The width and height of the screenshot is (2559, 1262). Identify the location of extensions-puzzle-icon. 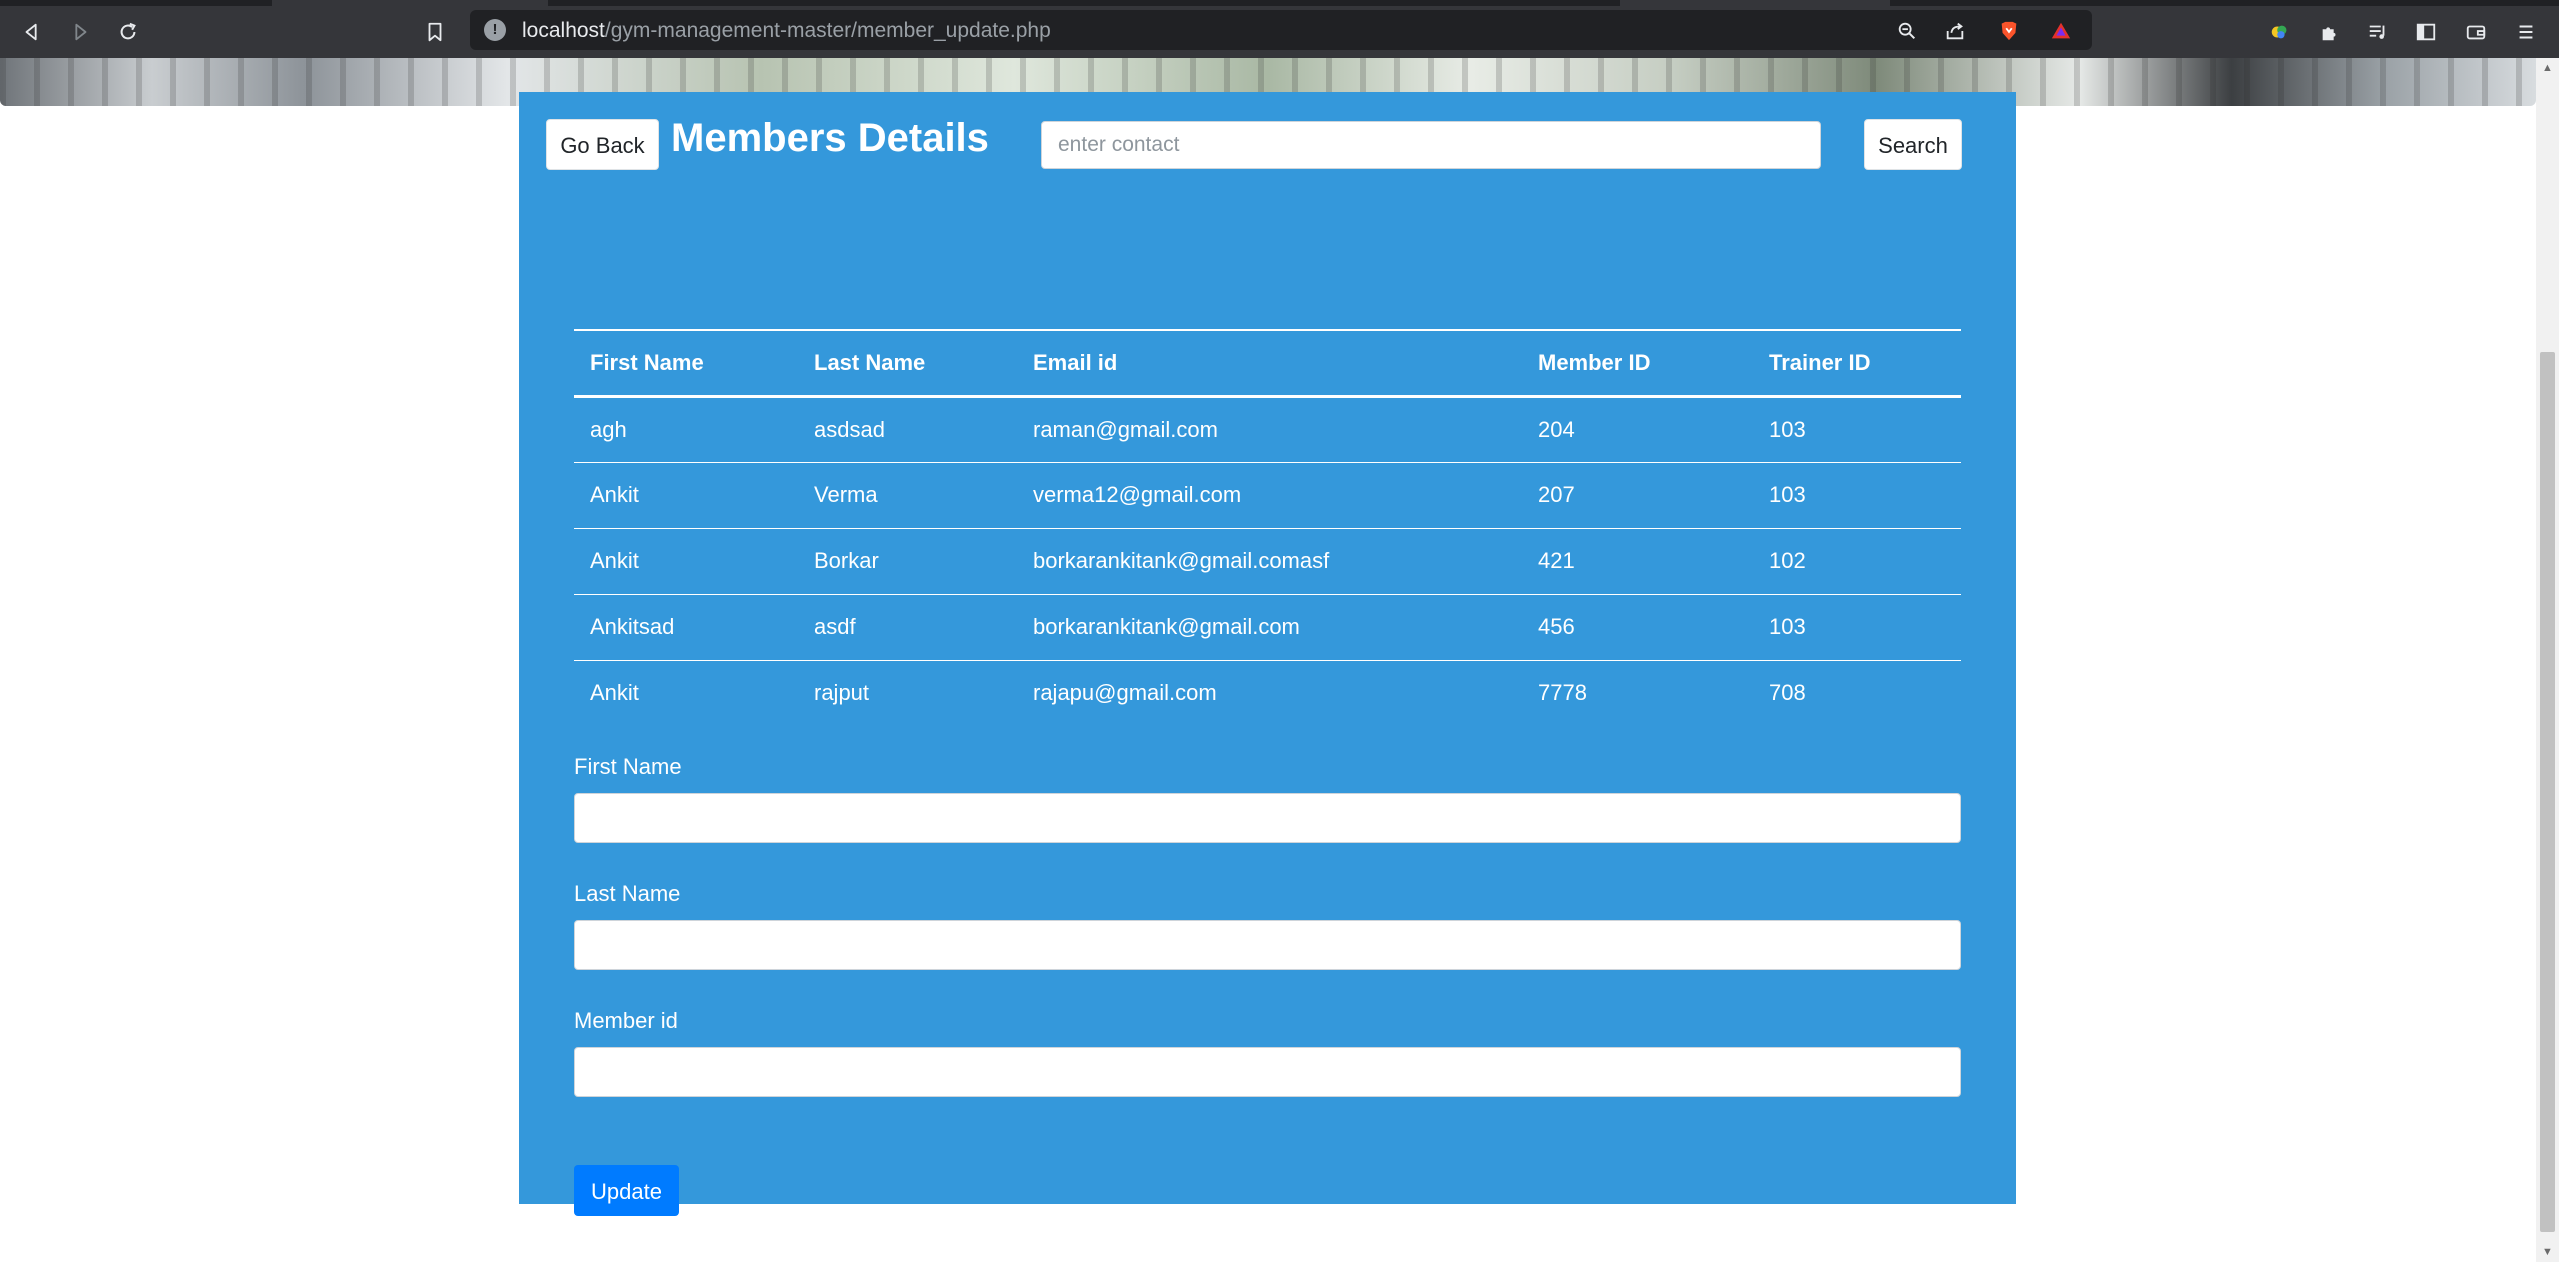
(2330, 32).